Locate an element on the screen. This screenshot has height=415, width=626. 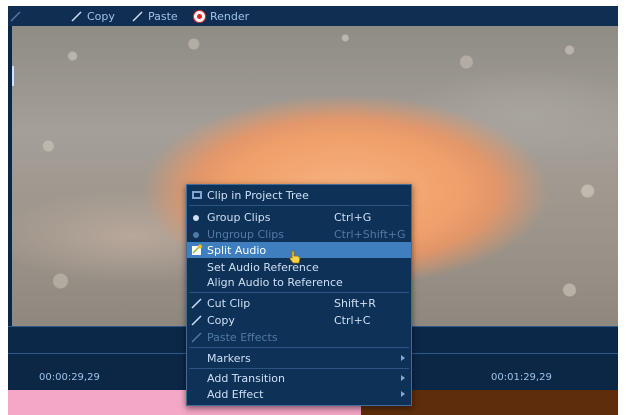
menu-item-ungroup-clips: Ungroup Clips Ctrl+Shift+G is located at coordinates (299, 234).